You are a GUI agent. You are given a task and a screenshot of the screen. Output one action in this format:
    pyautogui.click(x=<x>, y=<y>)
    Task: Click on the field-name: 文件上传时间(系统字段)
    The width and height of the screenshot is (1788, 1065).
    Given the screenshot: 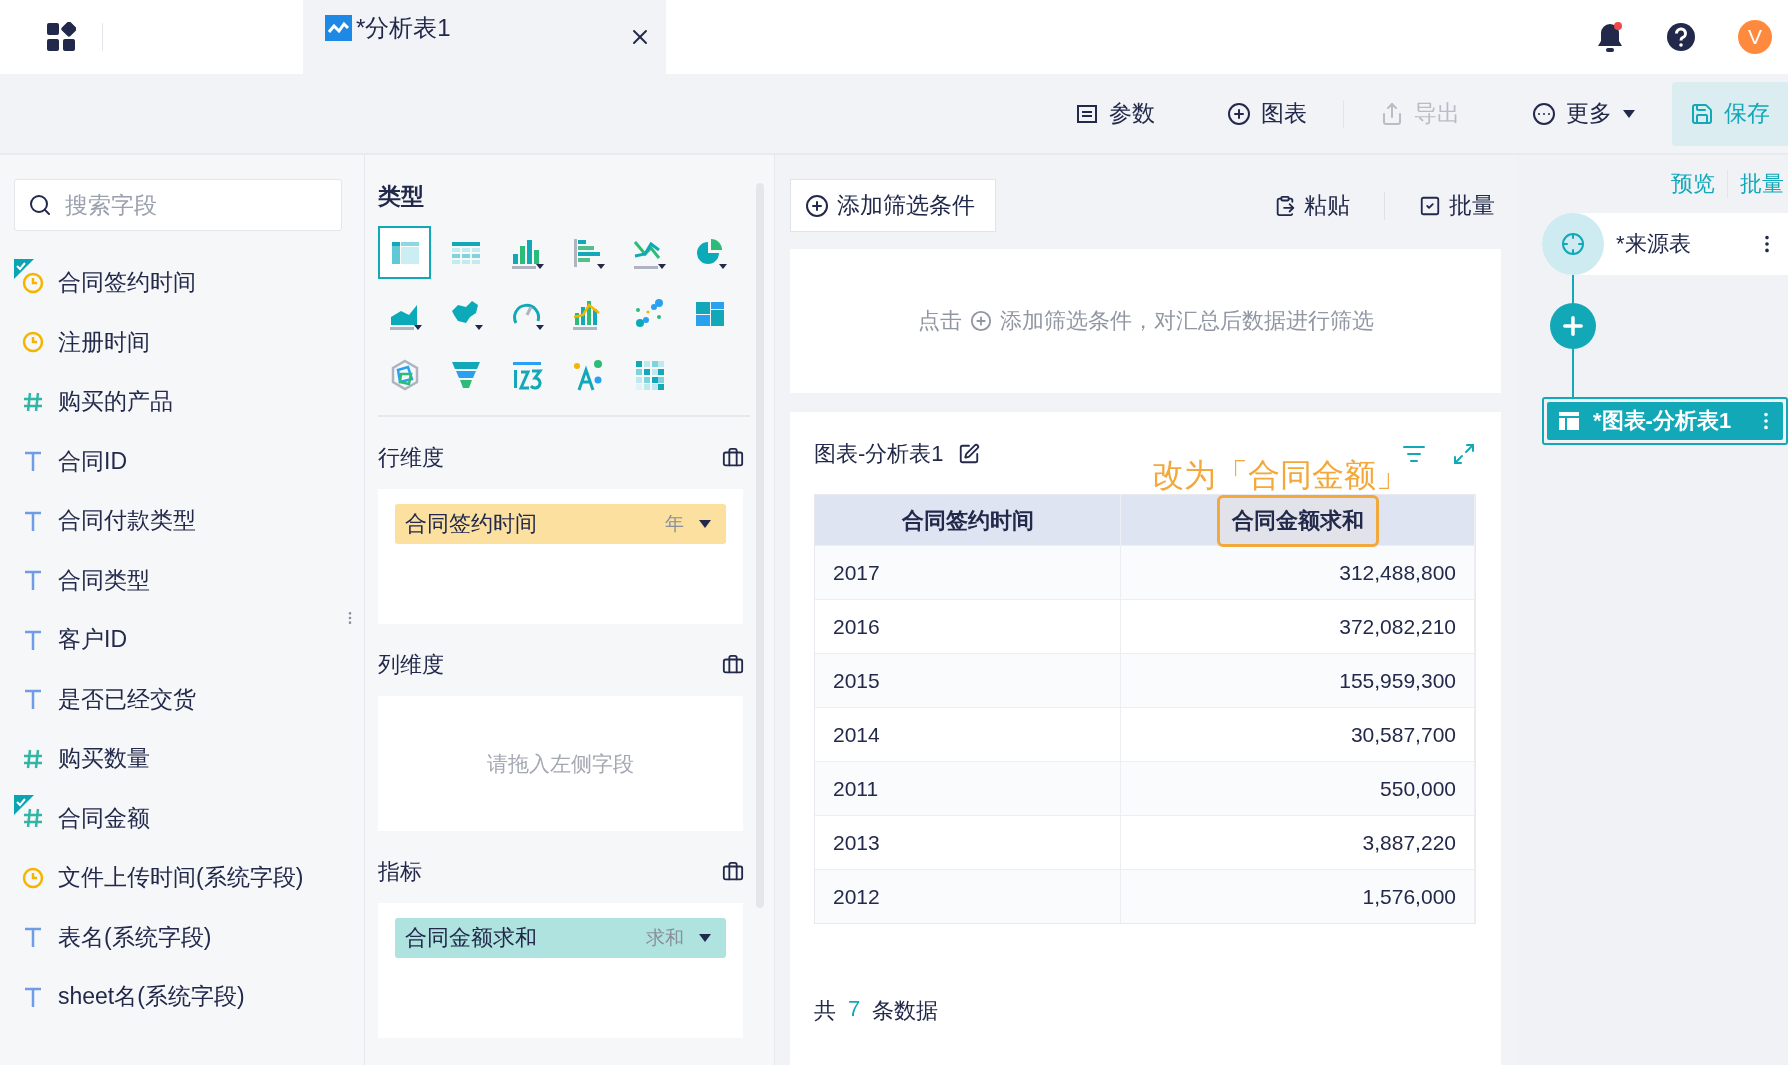 What is the action you would take?
    pyautogui.click(x=181, y=878)
    